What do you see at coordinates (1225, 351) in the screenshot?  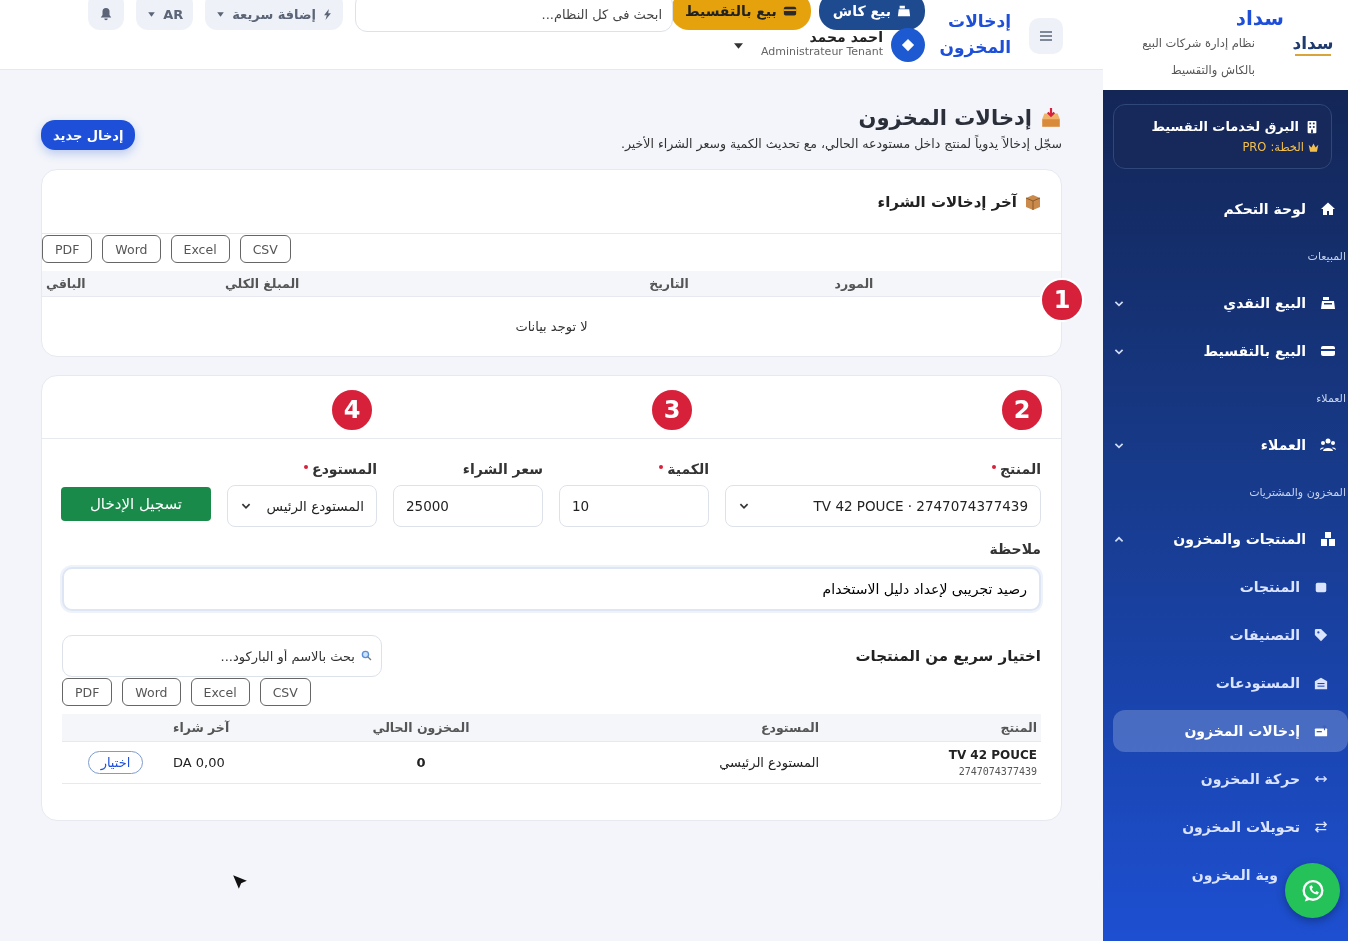 I see `nav-item: البيع بالتقسيط` at bounding box center [1225, 351].